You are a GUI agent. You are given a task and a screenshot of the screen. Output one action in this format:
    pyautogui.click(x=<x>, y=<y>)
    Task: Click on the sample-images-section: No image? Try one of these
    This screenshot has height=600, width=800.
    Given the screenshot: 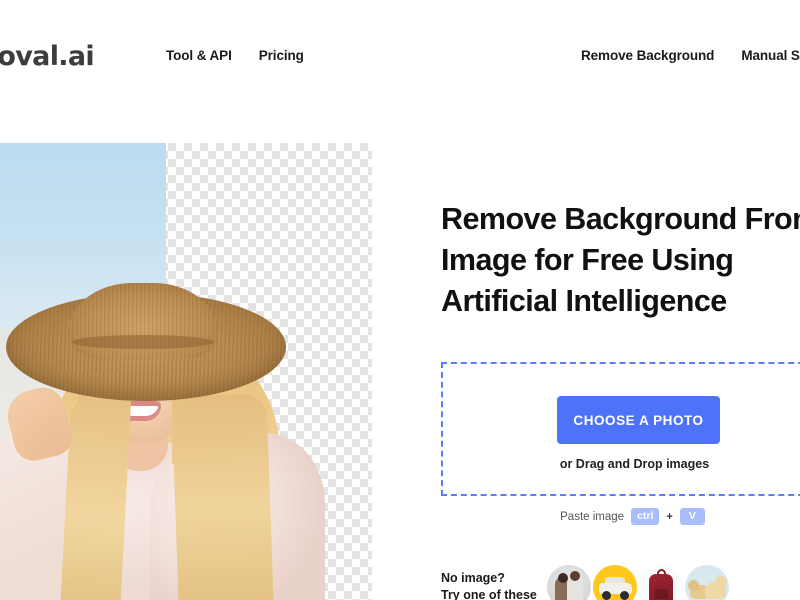 What is the action you would take?
    pyautogui.click(x=585, y=582)
    